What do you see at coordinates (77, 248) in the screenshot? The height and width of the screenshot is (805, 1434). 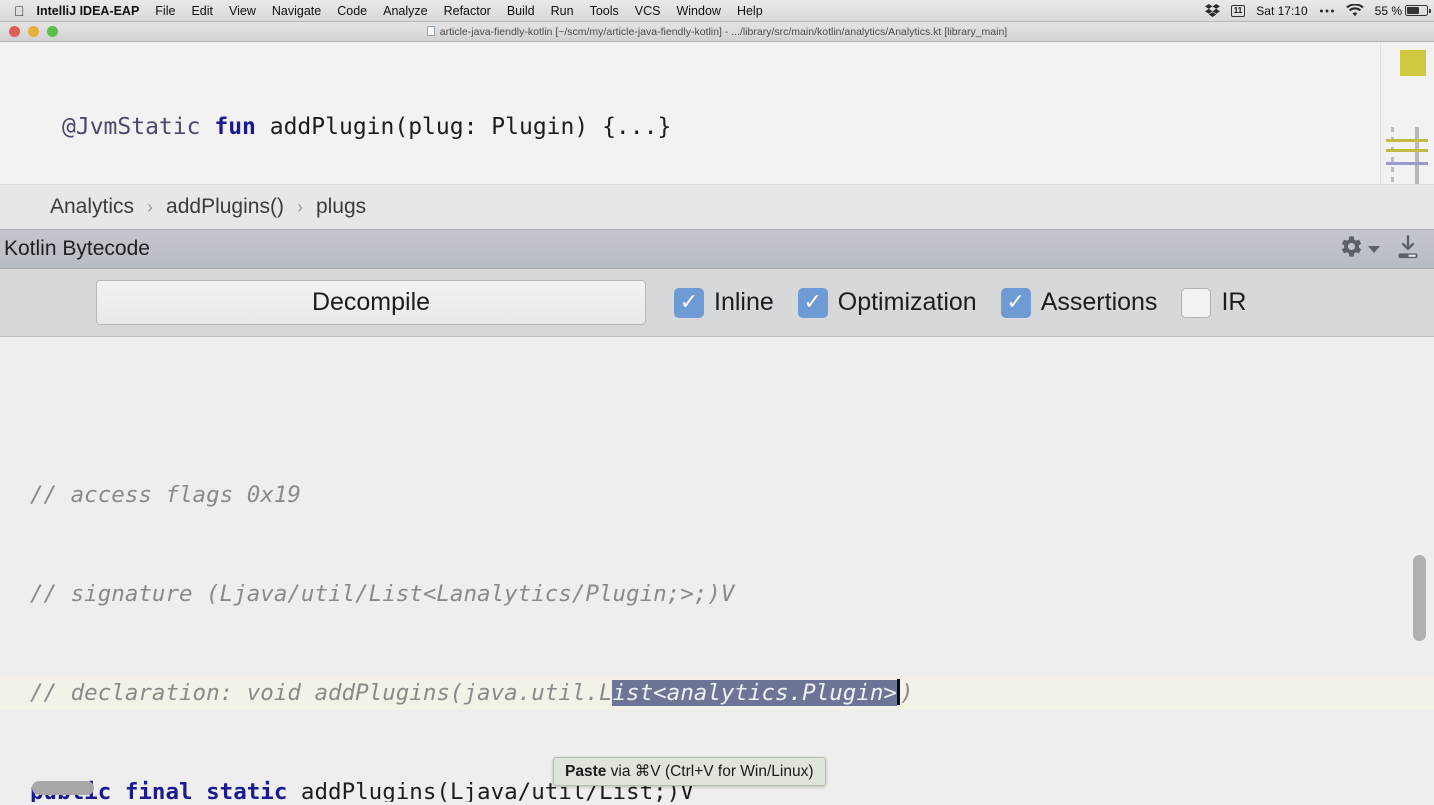 I see `toolwindow-title: Kotlin Bytecode` at bounding box center [77, 248].